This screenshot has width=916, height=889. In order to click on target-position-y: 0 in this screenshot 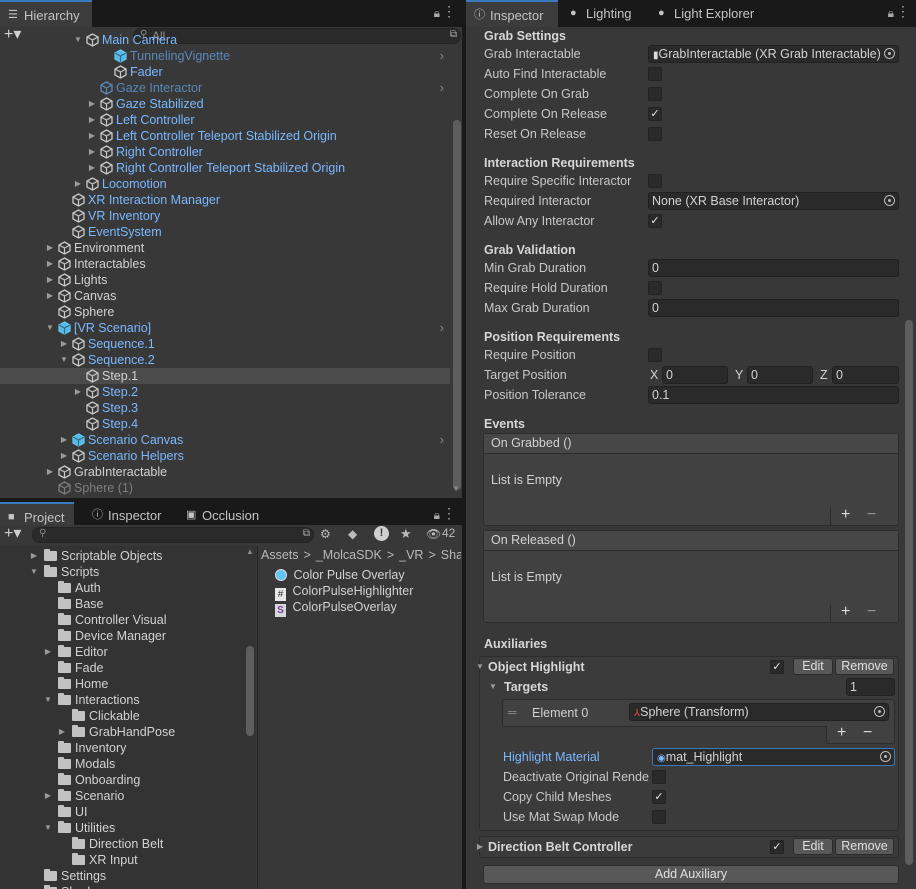, I will do `click(780, 375)`.